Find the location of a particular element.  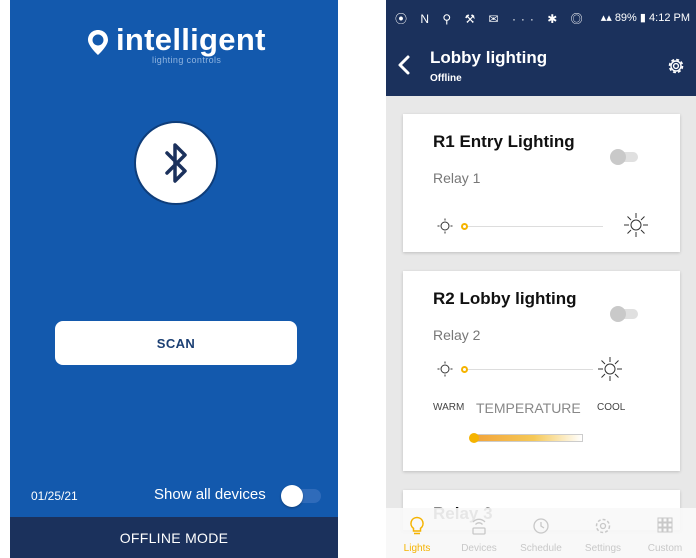

scan-button: SCAN is located at coordinates (176, 343).